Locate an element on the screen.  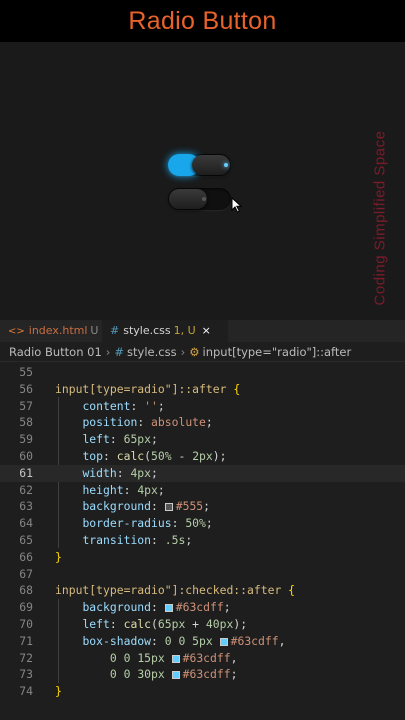
tab-index-html: <> index.html U is located at coordinates (51, 331).